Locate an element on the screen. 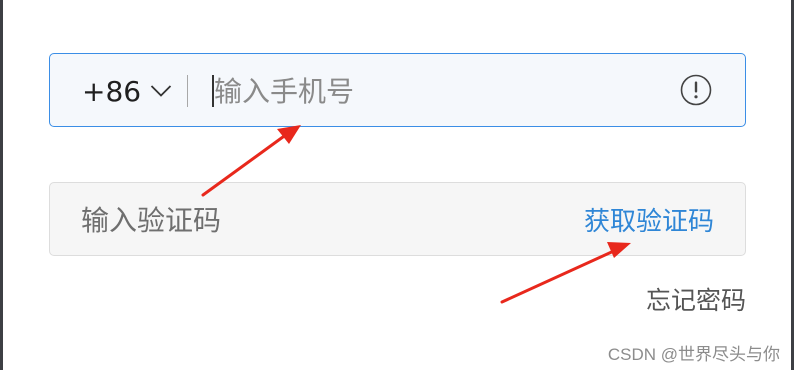  watermark: CSDN @世界尽头与你 is located at coordinates (693, 354).